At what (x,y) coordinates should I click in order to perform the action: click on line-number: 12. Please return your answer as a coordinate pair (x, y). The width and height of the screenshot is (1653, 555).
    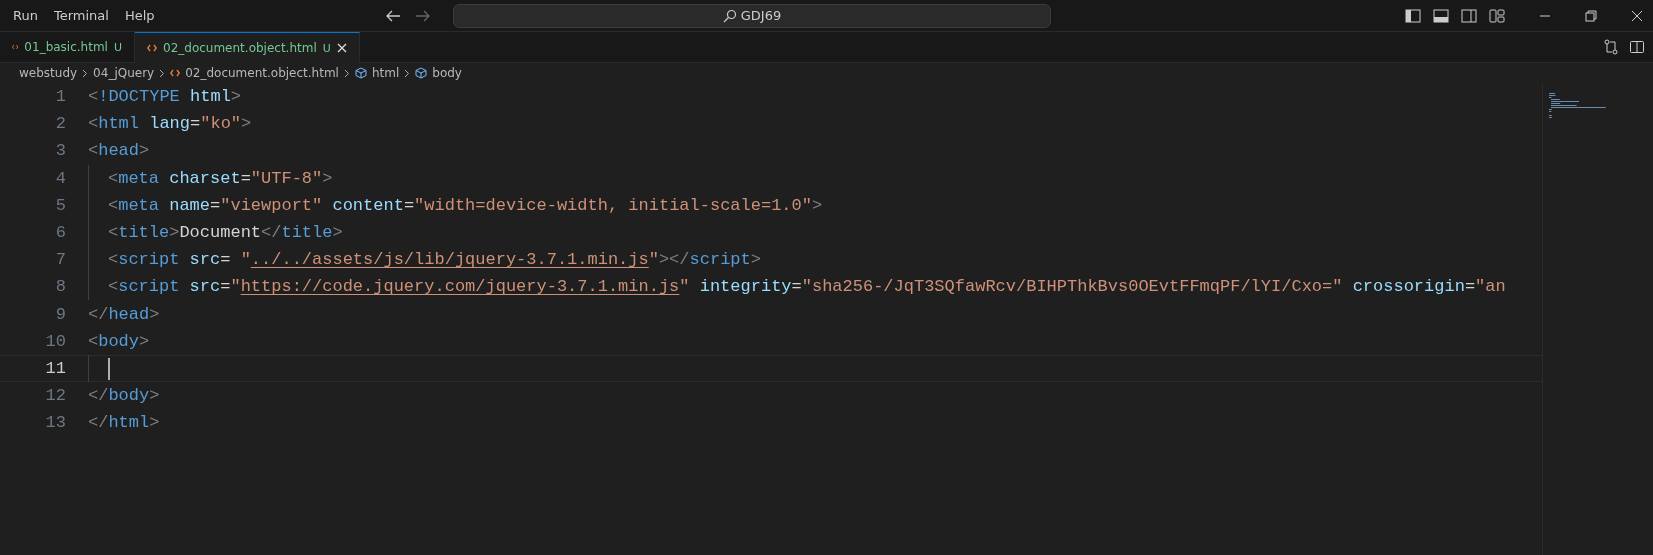
    Looking at the image, I should click on (55, 396).